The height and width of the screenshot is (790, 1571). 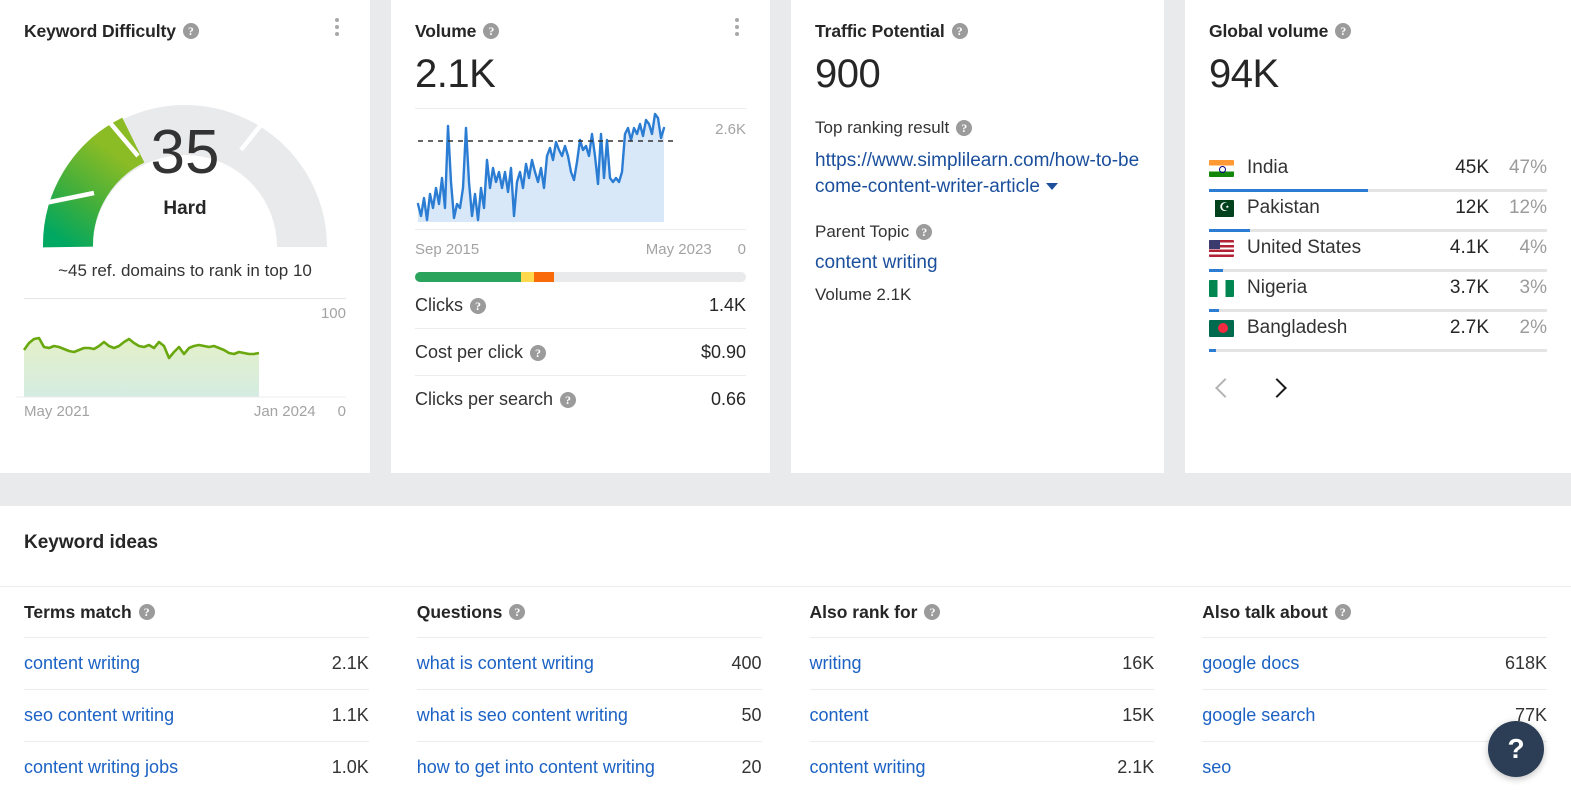 What do you see at coordinates (977, 232) in the screenshot?
I see `parent-topic-label-wrap: Parent Topic ?` at bounding box center [977, 232].